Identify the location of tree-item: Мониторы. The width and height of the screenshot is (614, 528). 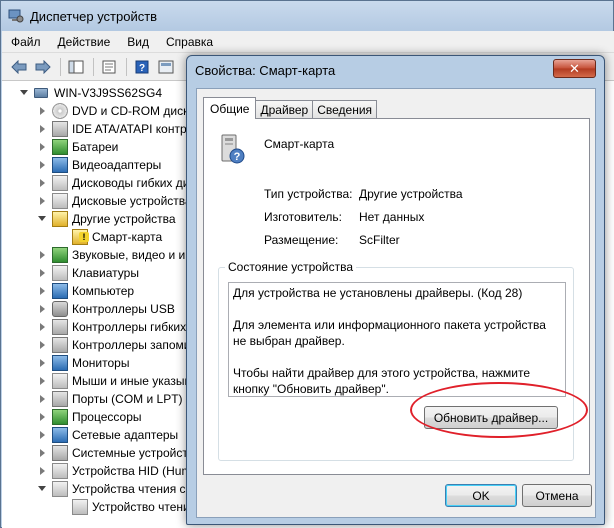
(83, 363).